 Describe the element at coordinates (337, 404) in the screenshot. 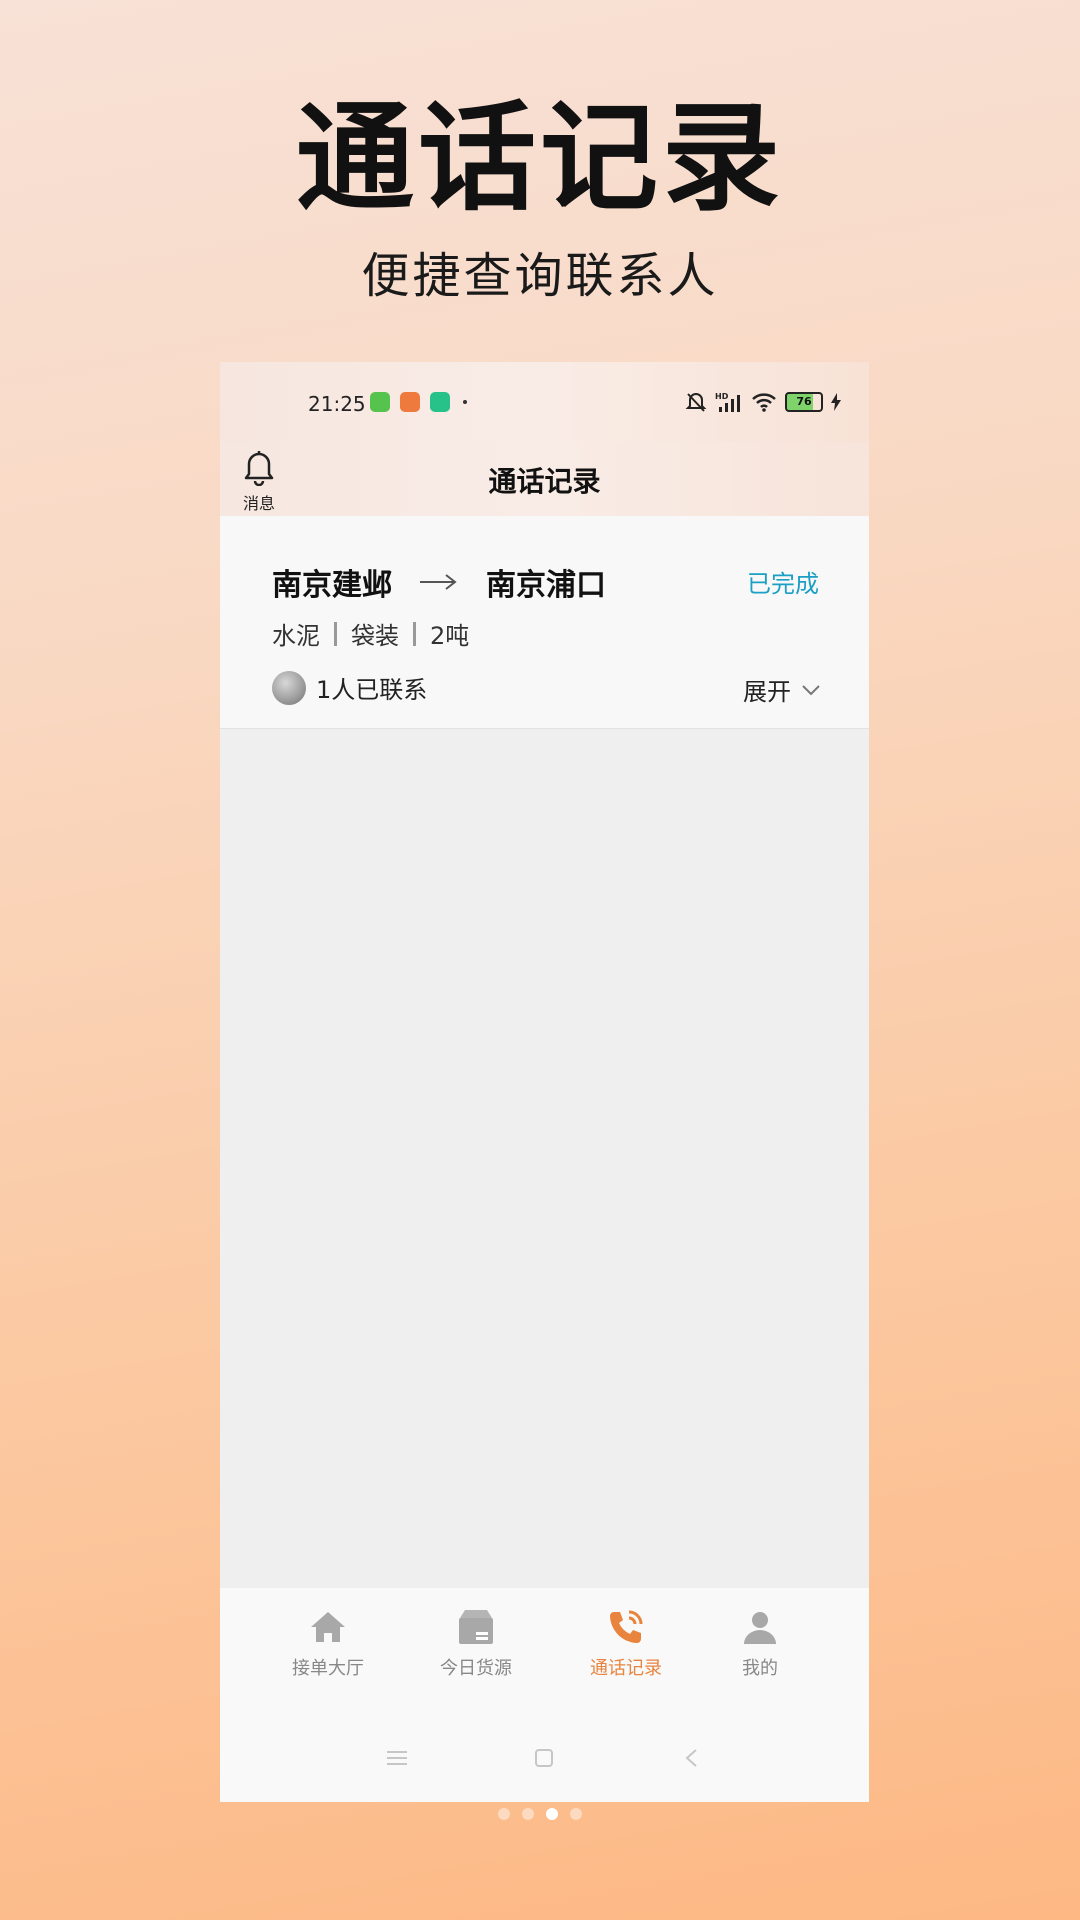

I see `status-time: 21:25` at that location.